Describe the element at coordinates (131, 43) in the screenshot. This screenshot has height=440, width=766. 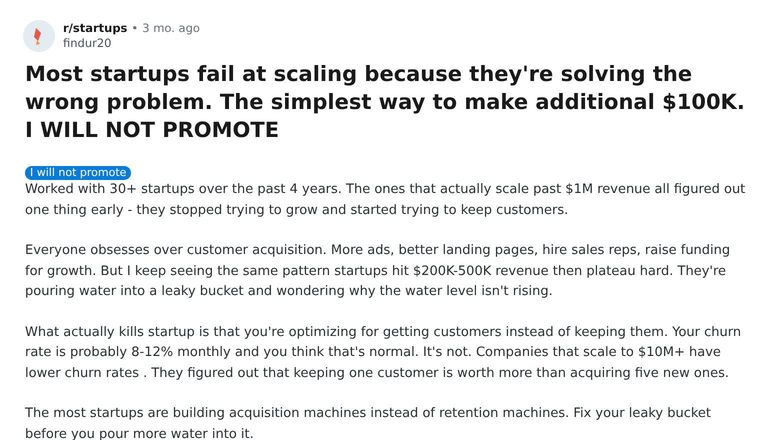
I see `author-link: findur20` at that location.